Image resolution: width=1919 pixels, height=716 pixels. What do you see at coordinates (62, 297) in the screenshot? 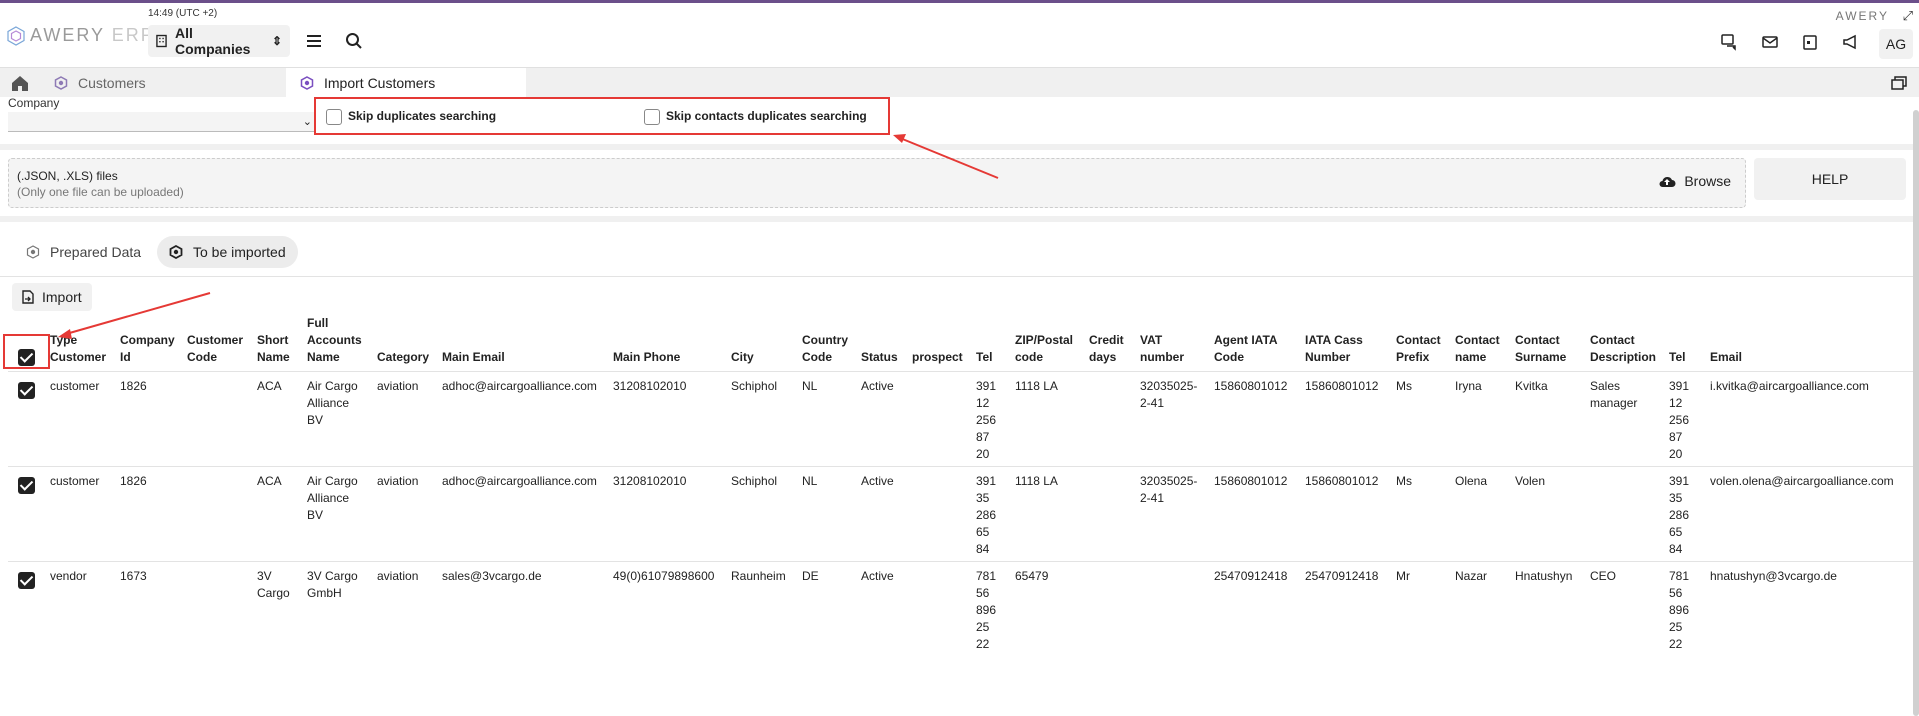
I see `import-label: Import` at bounding box center [62, 297].